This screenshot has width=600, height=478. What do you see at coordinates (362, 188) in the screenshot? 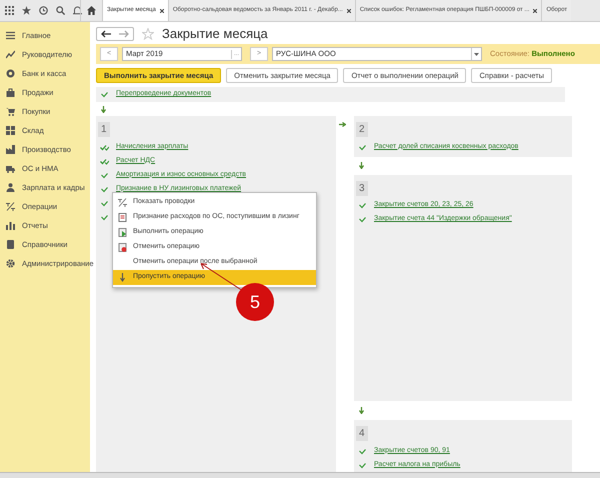
I see `group-number: 3` at bounding box center [362, 188].